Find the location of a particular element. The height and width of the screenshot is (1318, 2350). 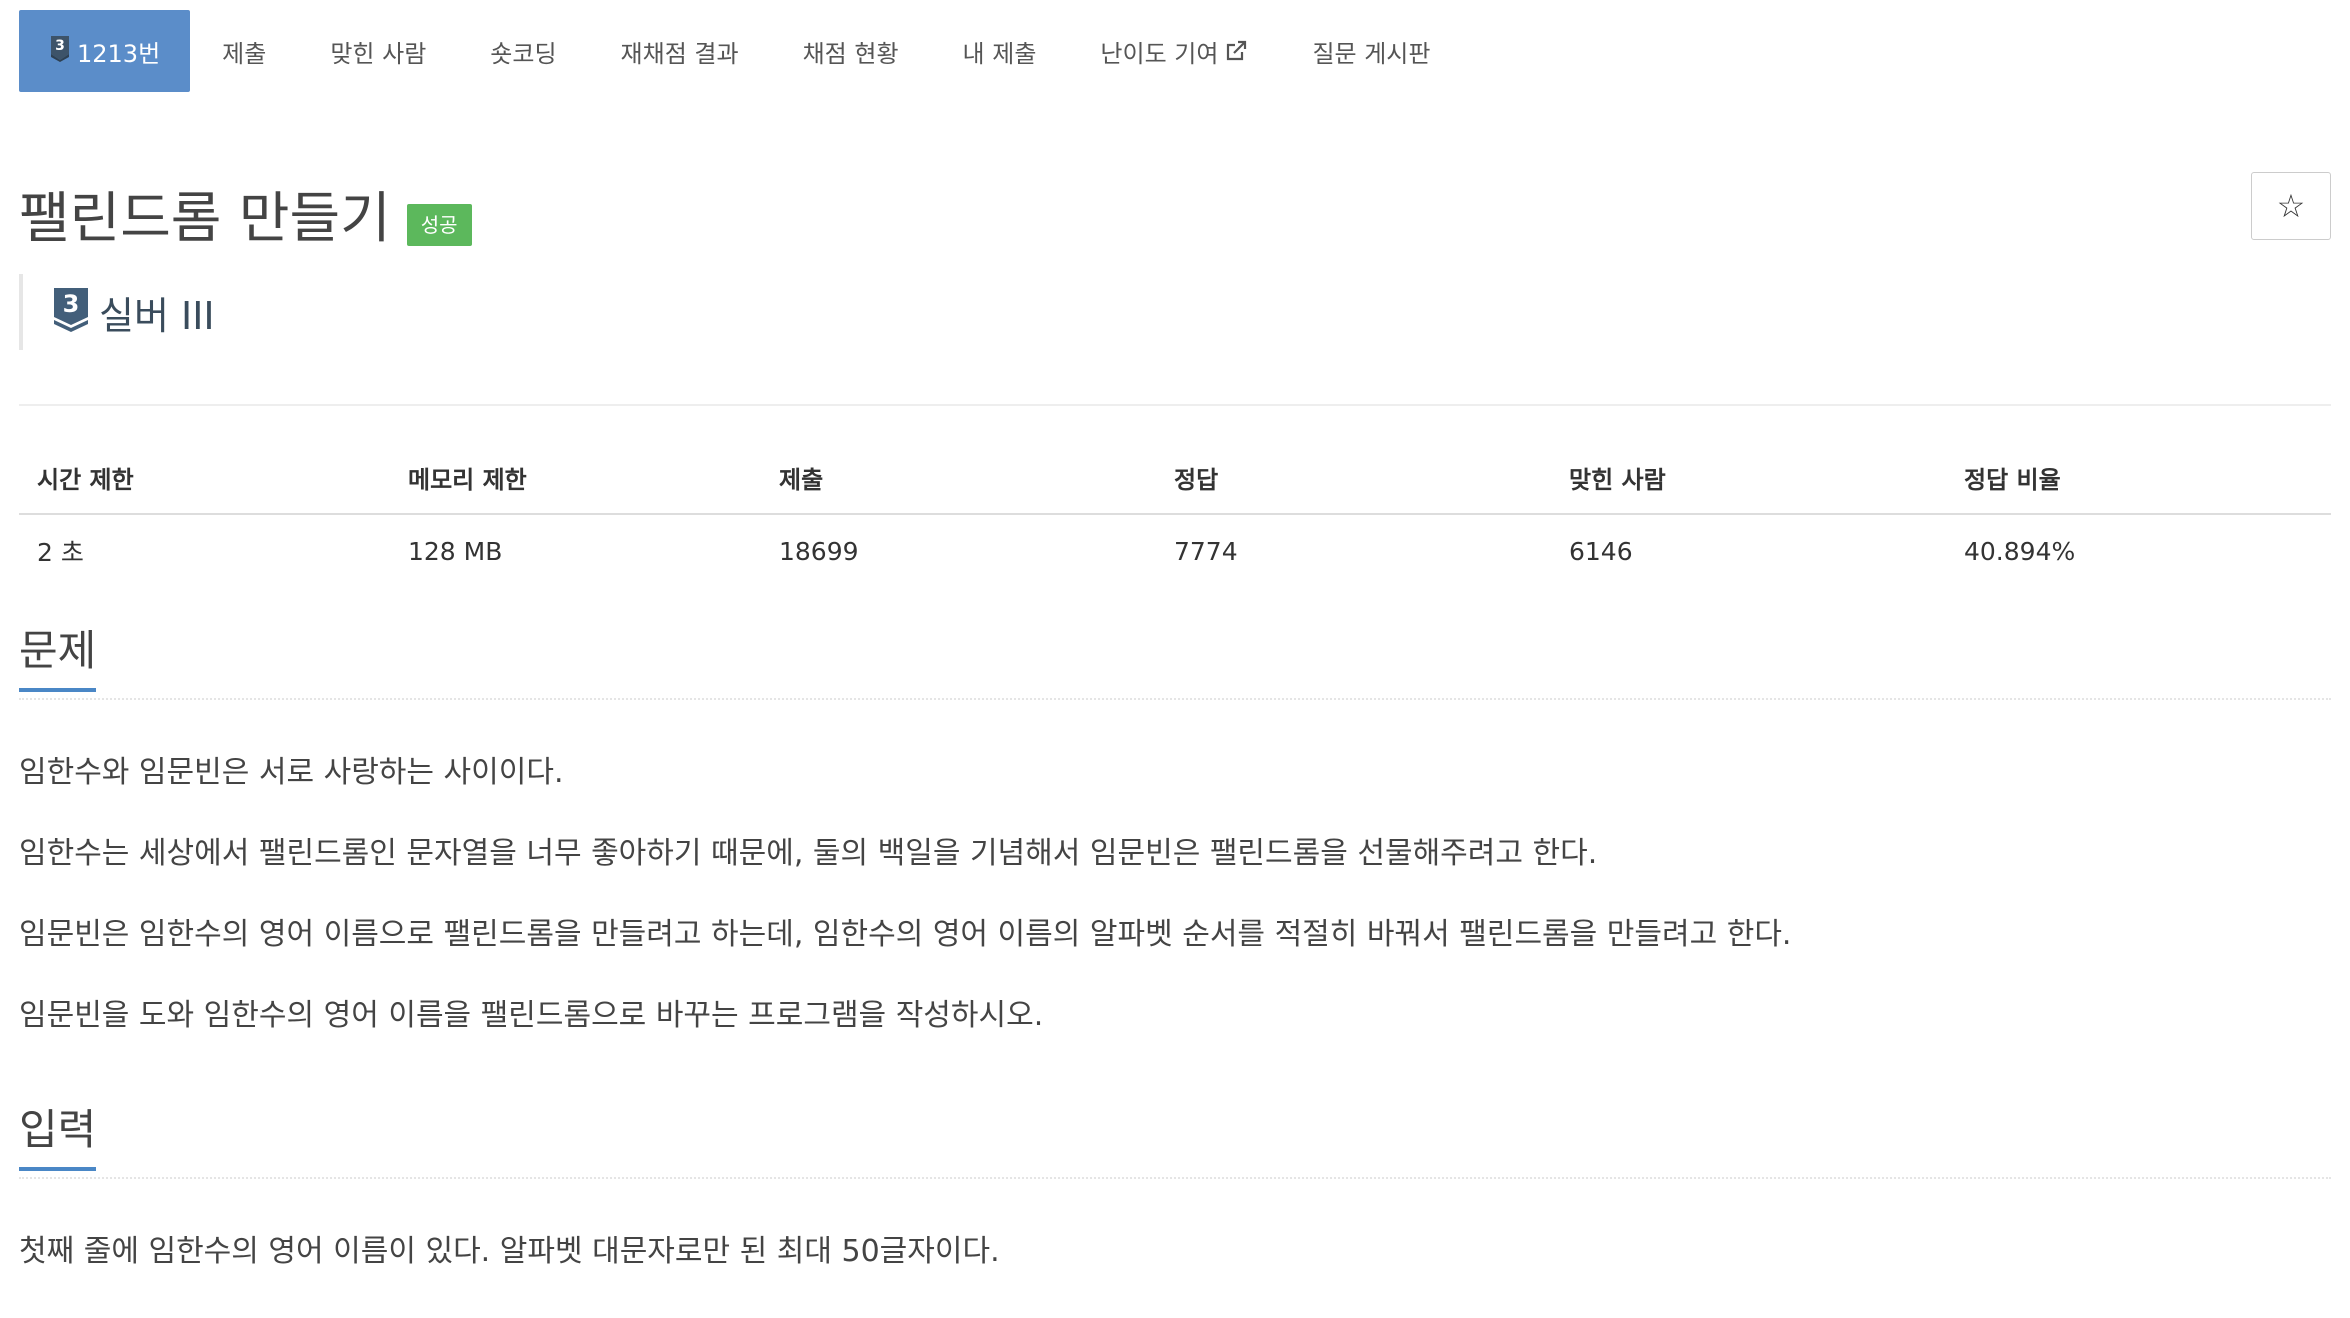

tab-question-board: 질문 게시판 is located at coordinates (1371, 51).